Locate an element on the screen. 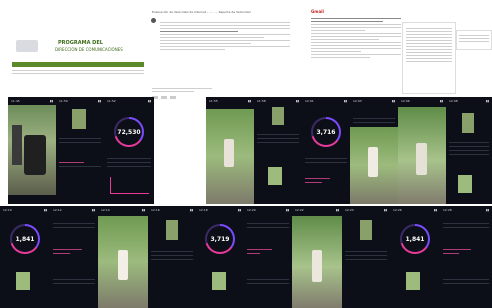 The image size is (492, 308). speed-value-2: 3,716 is located at coordinates (326, 132).